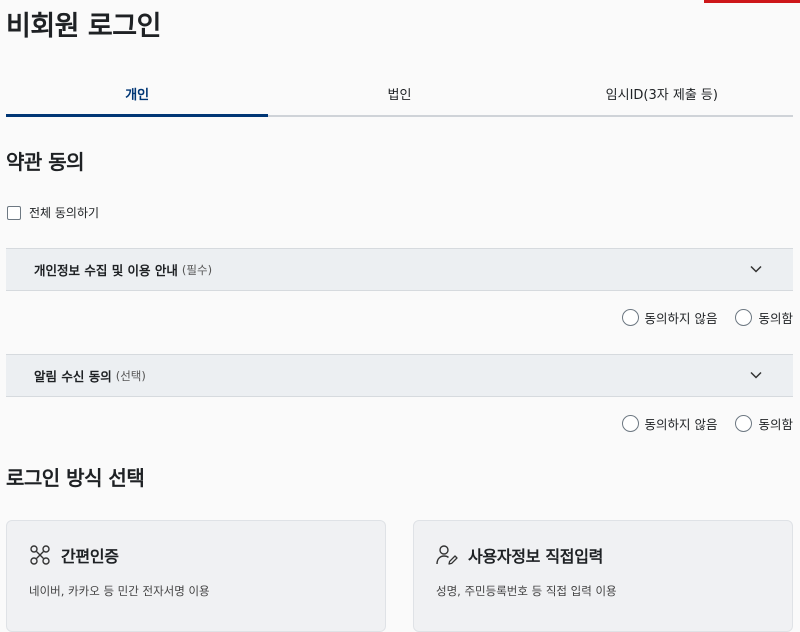 This screenshot has height=632, width=800. I want to click on notification-consent-options: 동의하지 않음 동의함, so click(698, 423).